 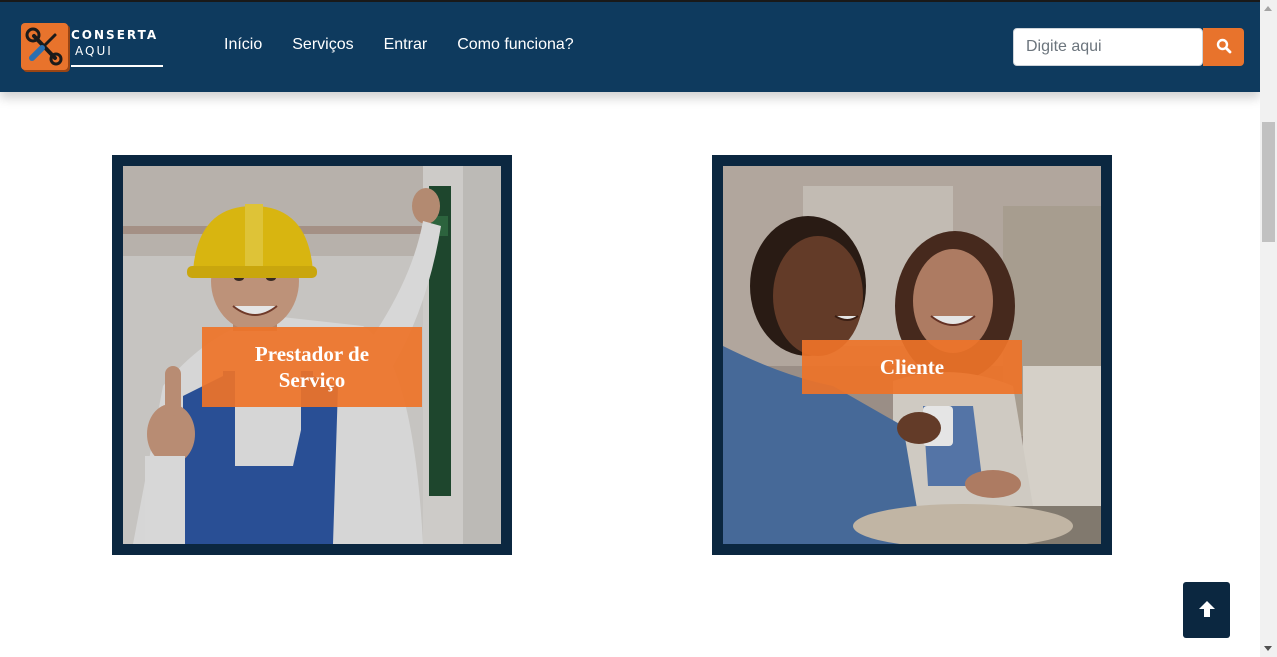 I want to click on nav-menu: Início Serviços Entrar Como funciona?, so click(x=414, y=45).